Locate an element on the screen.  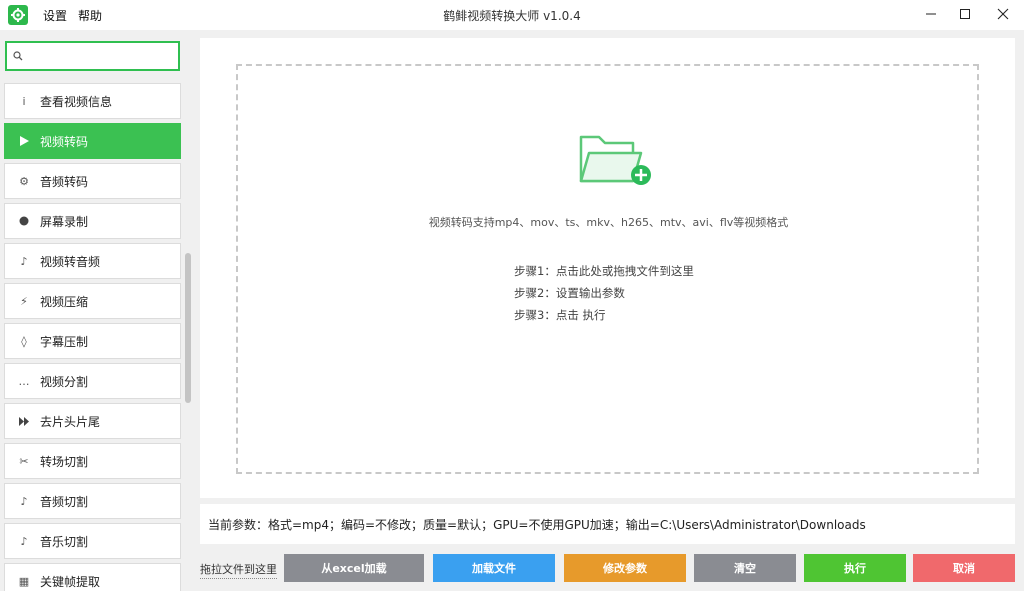
sidebar-item-audio-cut: ♪ 音频切割 is located at coordinates (92, 501).